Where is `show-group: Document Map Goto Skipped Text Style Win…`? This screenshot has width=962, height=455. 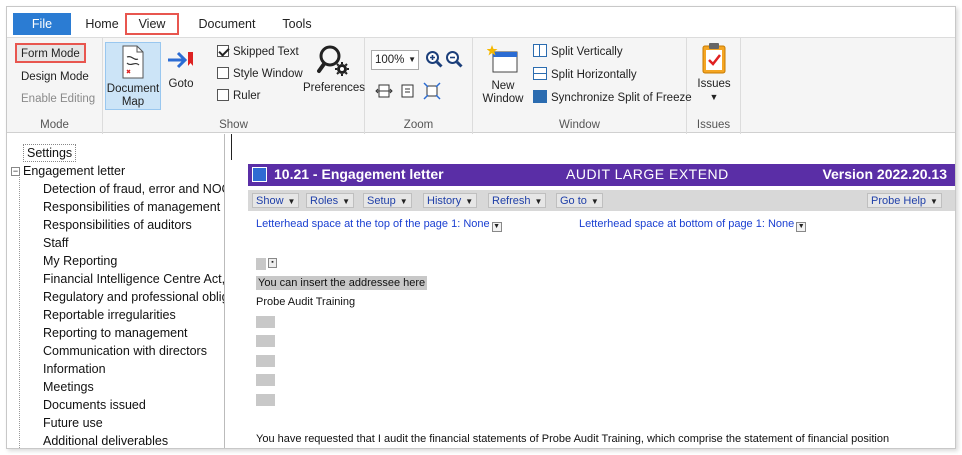
show-group: Document Map Goto Skipped Text Style Win… is located at coordinates (234, 86).